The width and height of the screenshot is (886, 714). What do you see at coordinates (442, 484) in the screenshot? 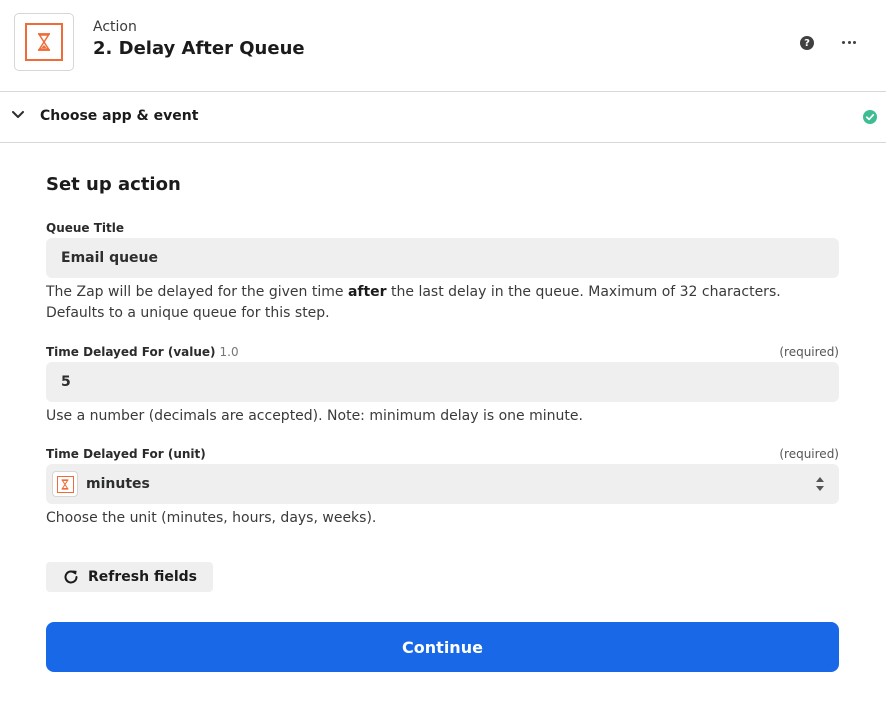
I see `delay-unit-select: minutes` at bounding box center [442, 484].